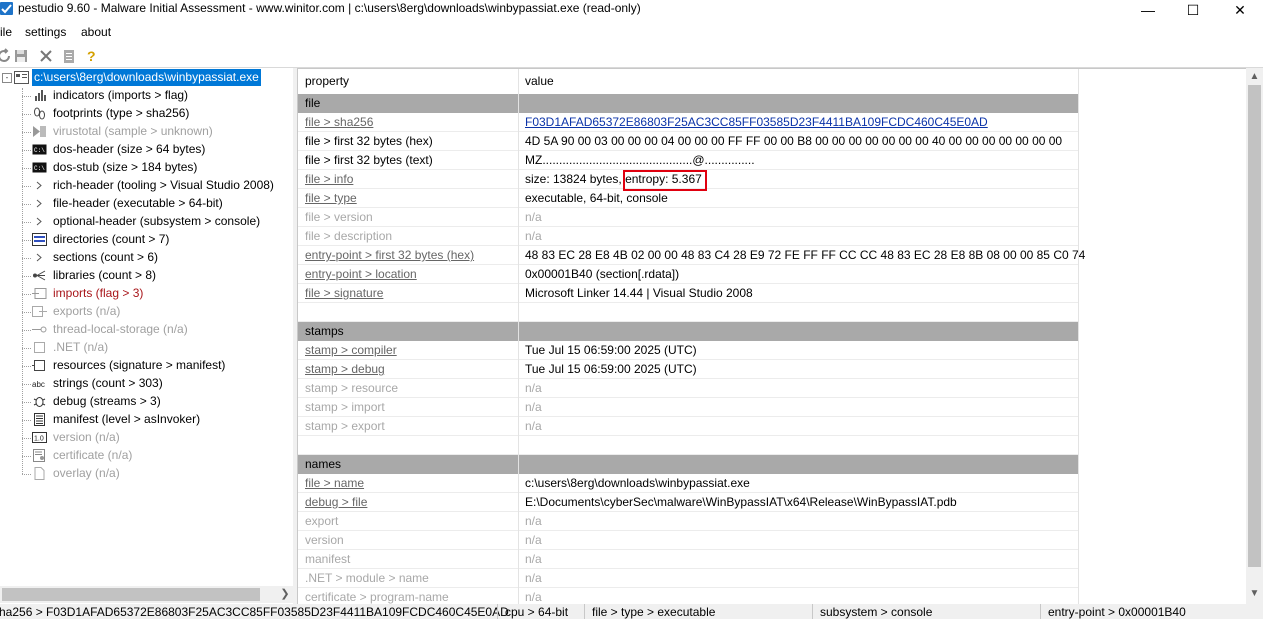  I want to click on tree-item: directories (count > 7), so click(146, 240).